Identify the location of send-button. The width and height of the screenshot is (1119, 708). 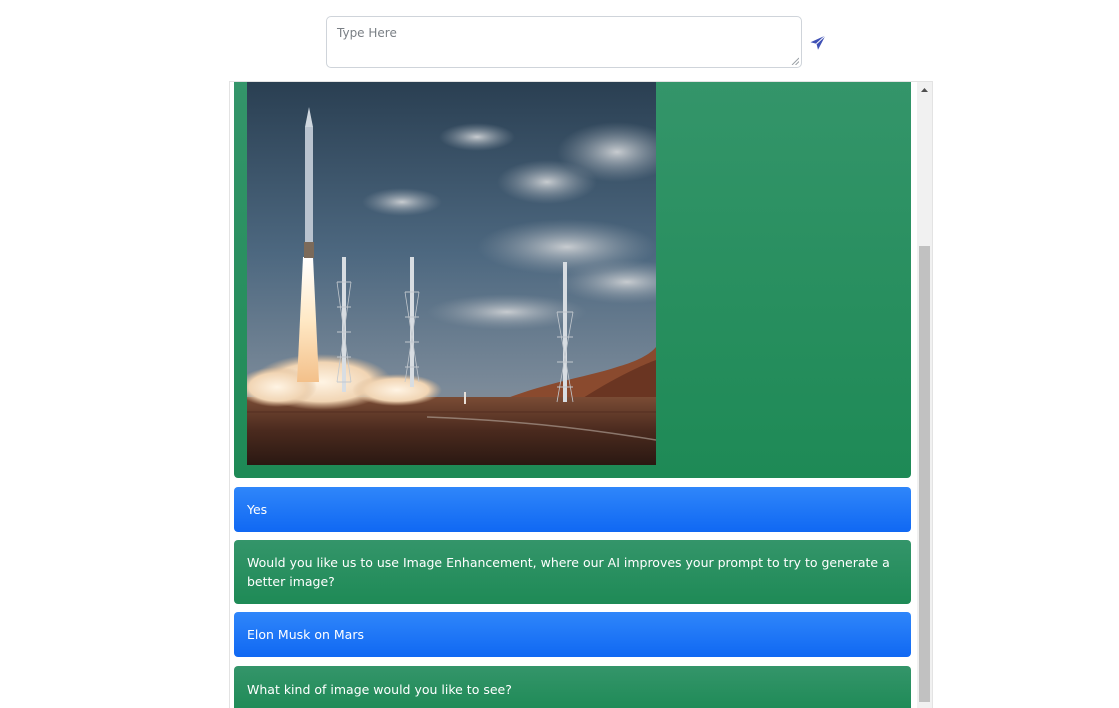
(818, 43).